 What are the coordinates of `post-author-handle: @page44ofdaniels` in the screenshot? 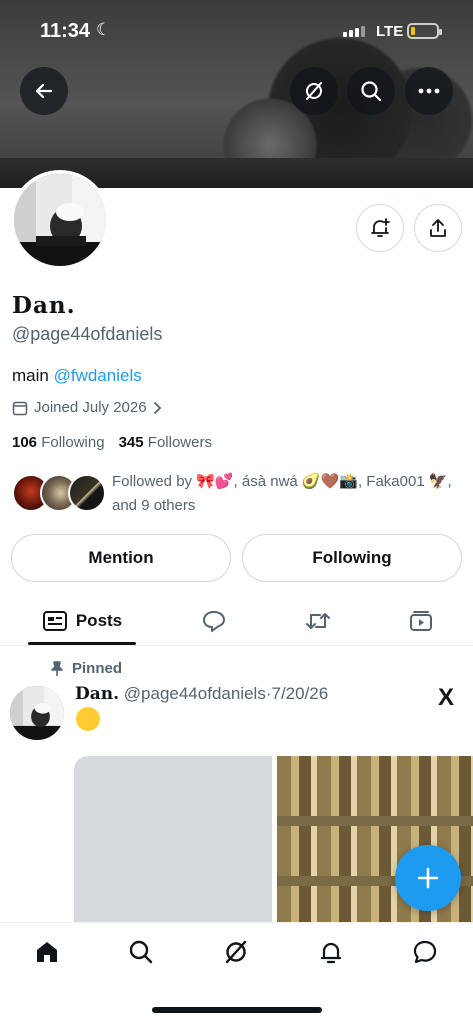 It's located at (194, 693).